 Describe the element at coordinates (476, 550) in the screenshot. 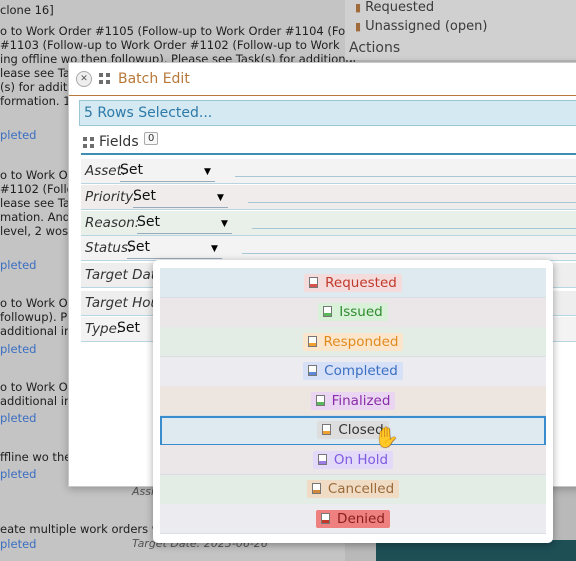

I see `background-footer-block` at that location.